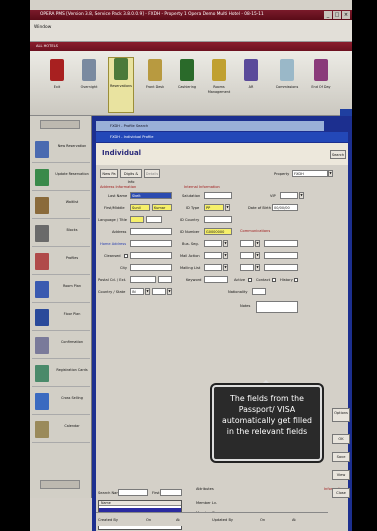 The image size is (377, 531). What do you see at coordinates (281, 267) in the screenshot?
I see `comm-value-3-field` at bounding box center [281, 267].